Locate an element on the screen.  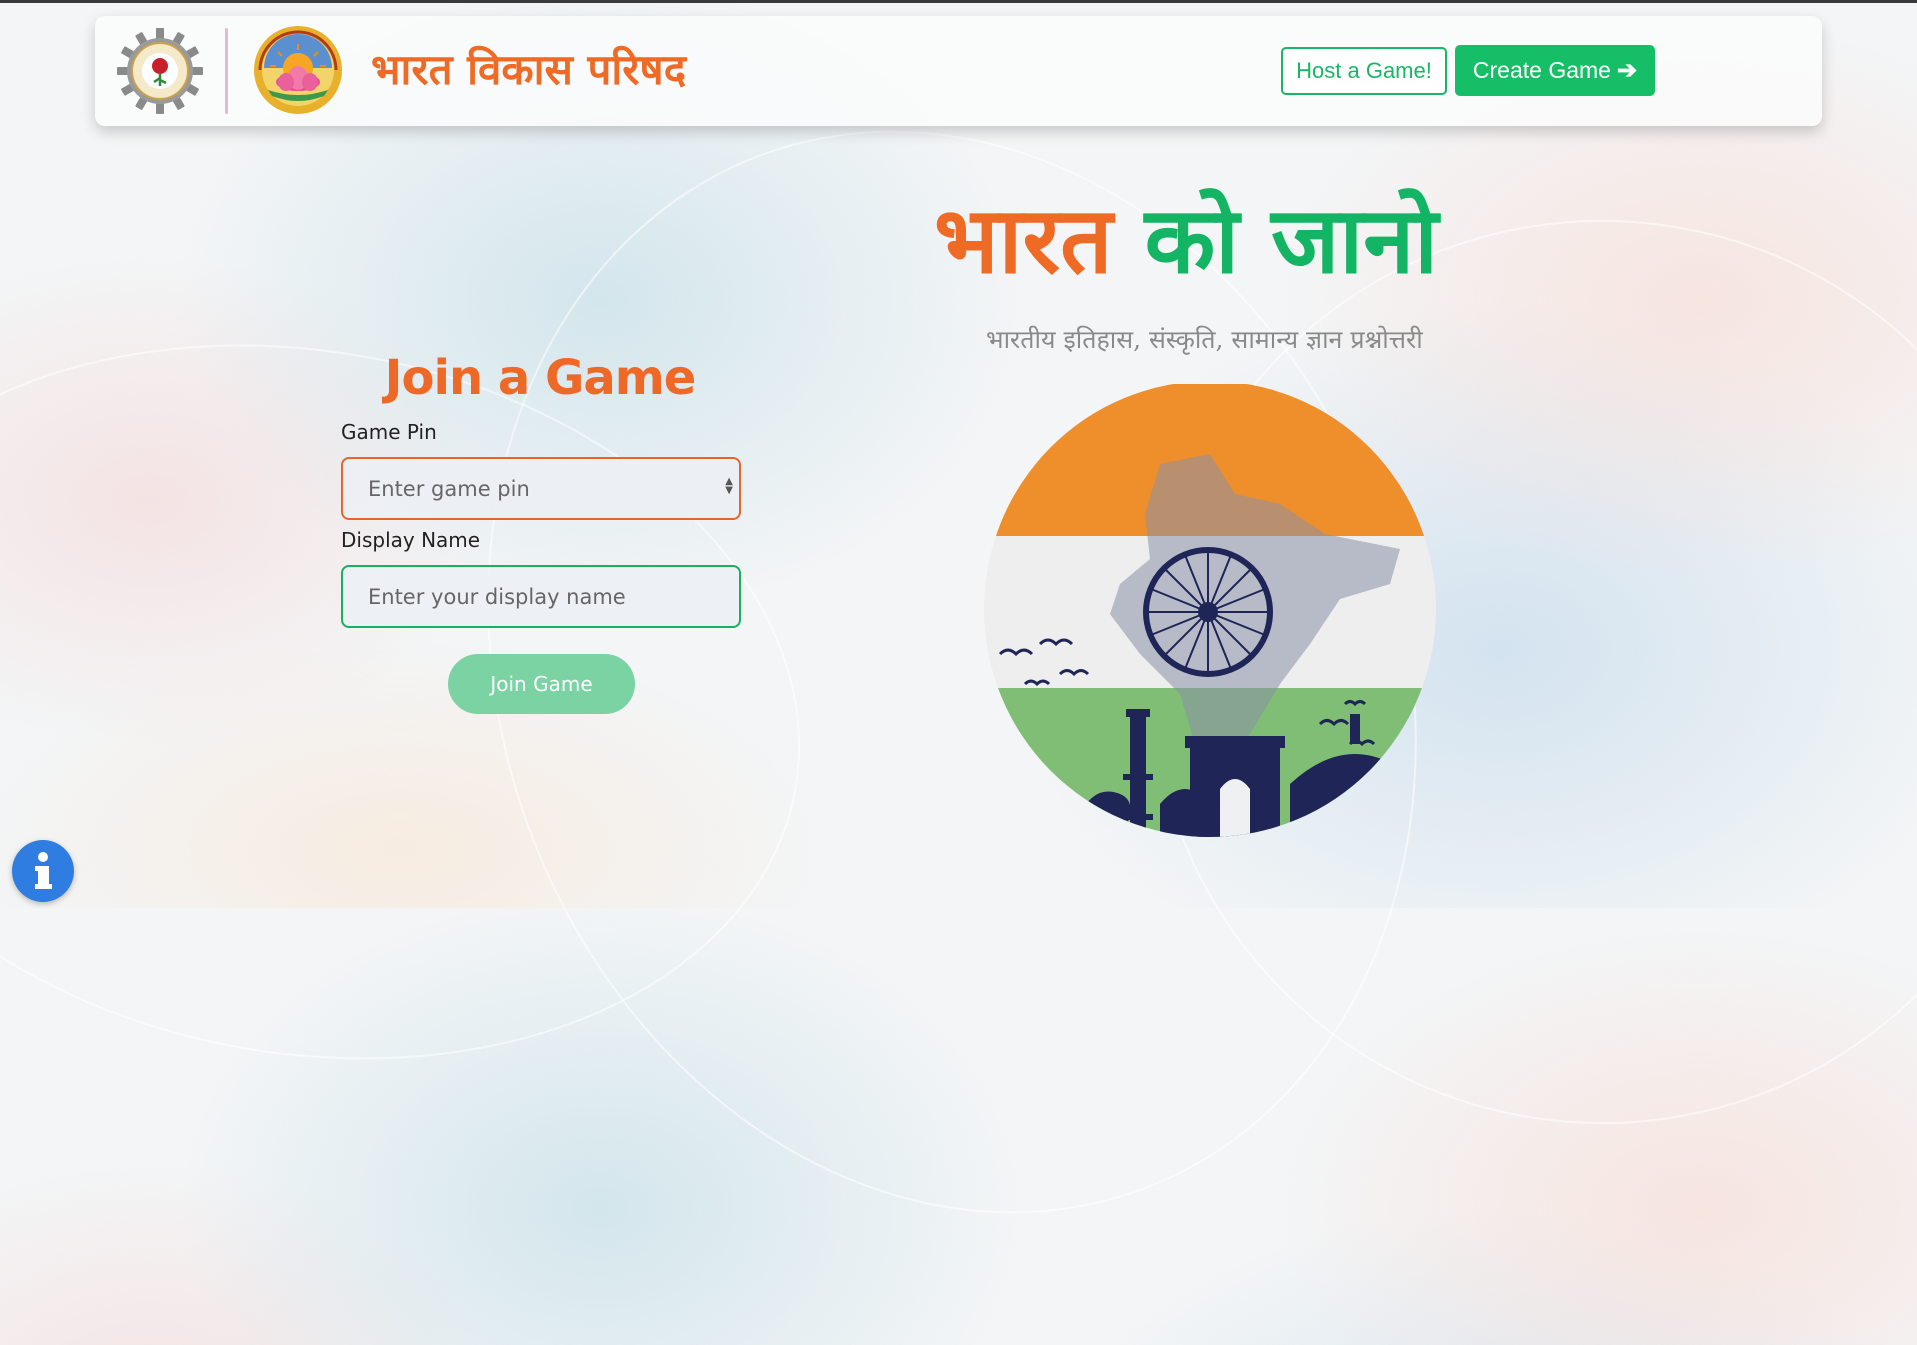
game-pin-label: Game Pin is located at coordinates (389, 432).